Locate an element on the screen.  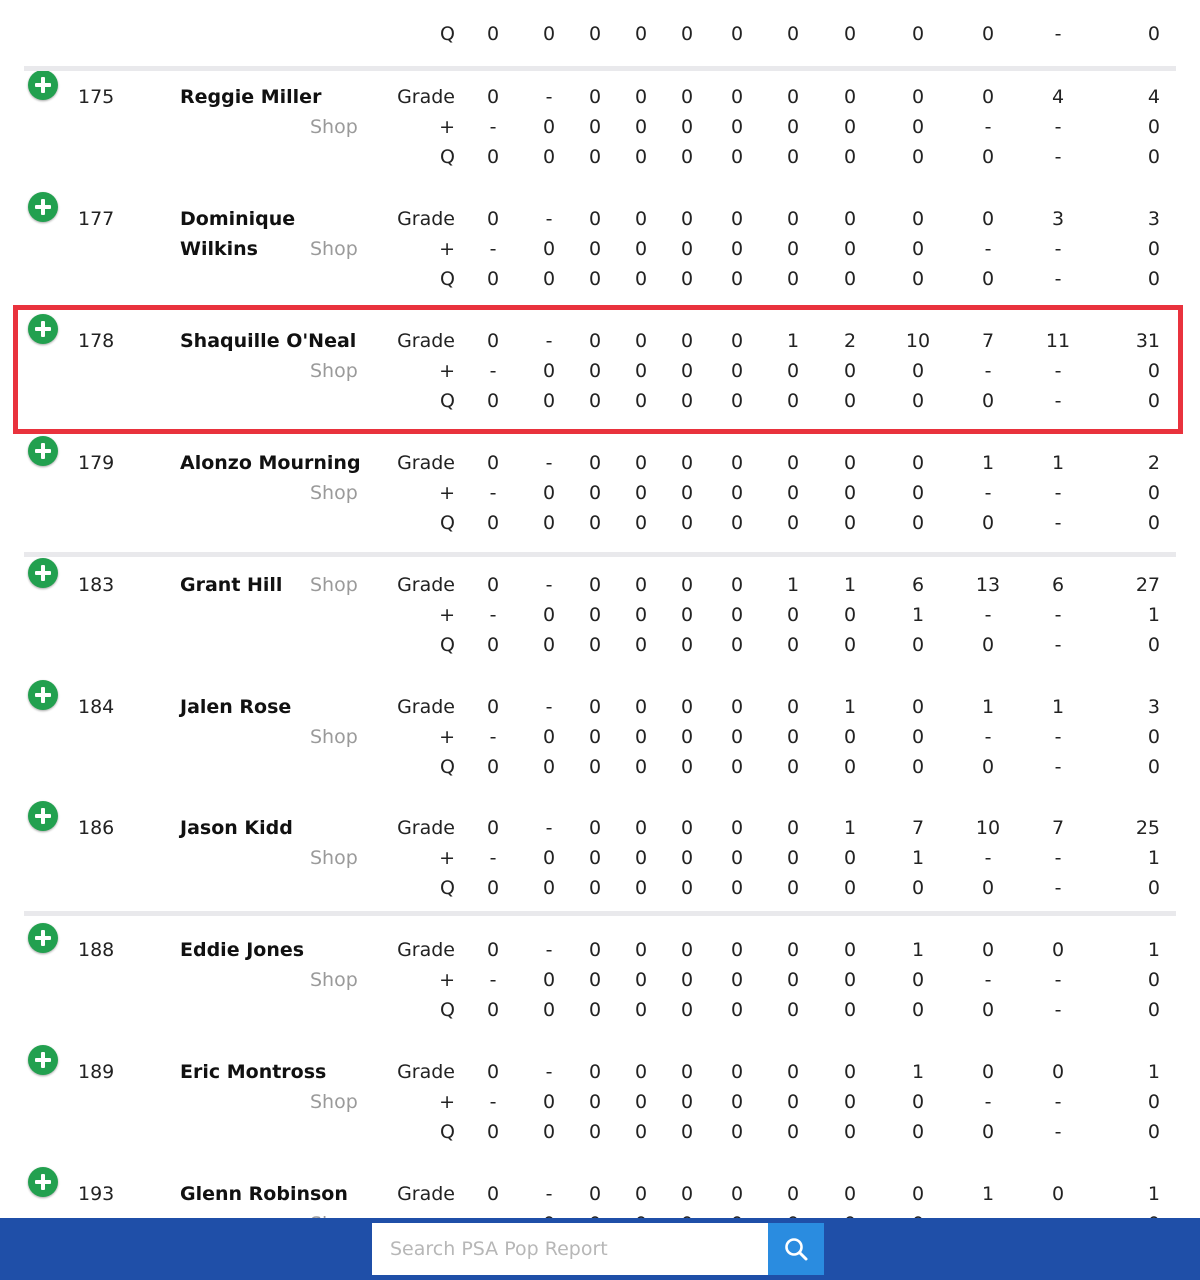
player-name: Eddie Jones is located at coordinates (272, 950).